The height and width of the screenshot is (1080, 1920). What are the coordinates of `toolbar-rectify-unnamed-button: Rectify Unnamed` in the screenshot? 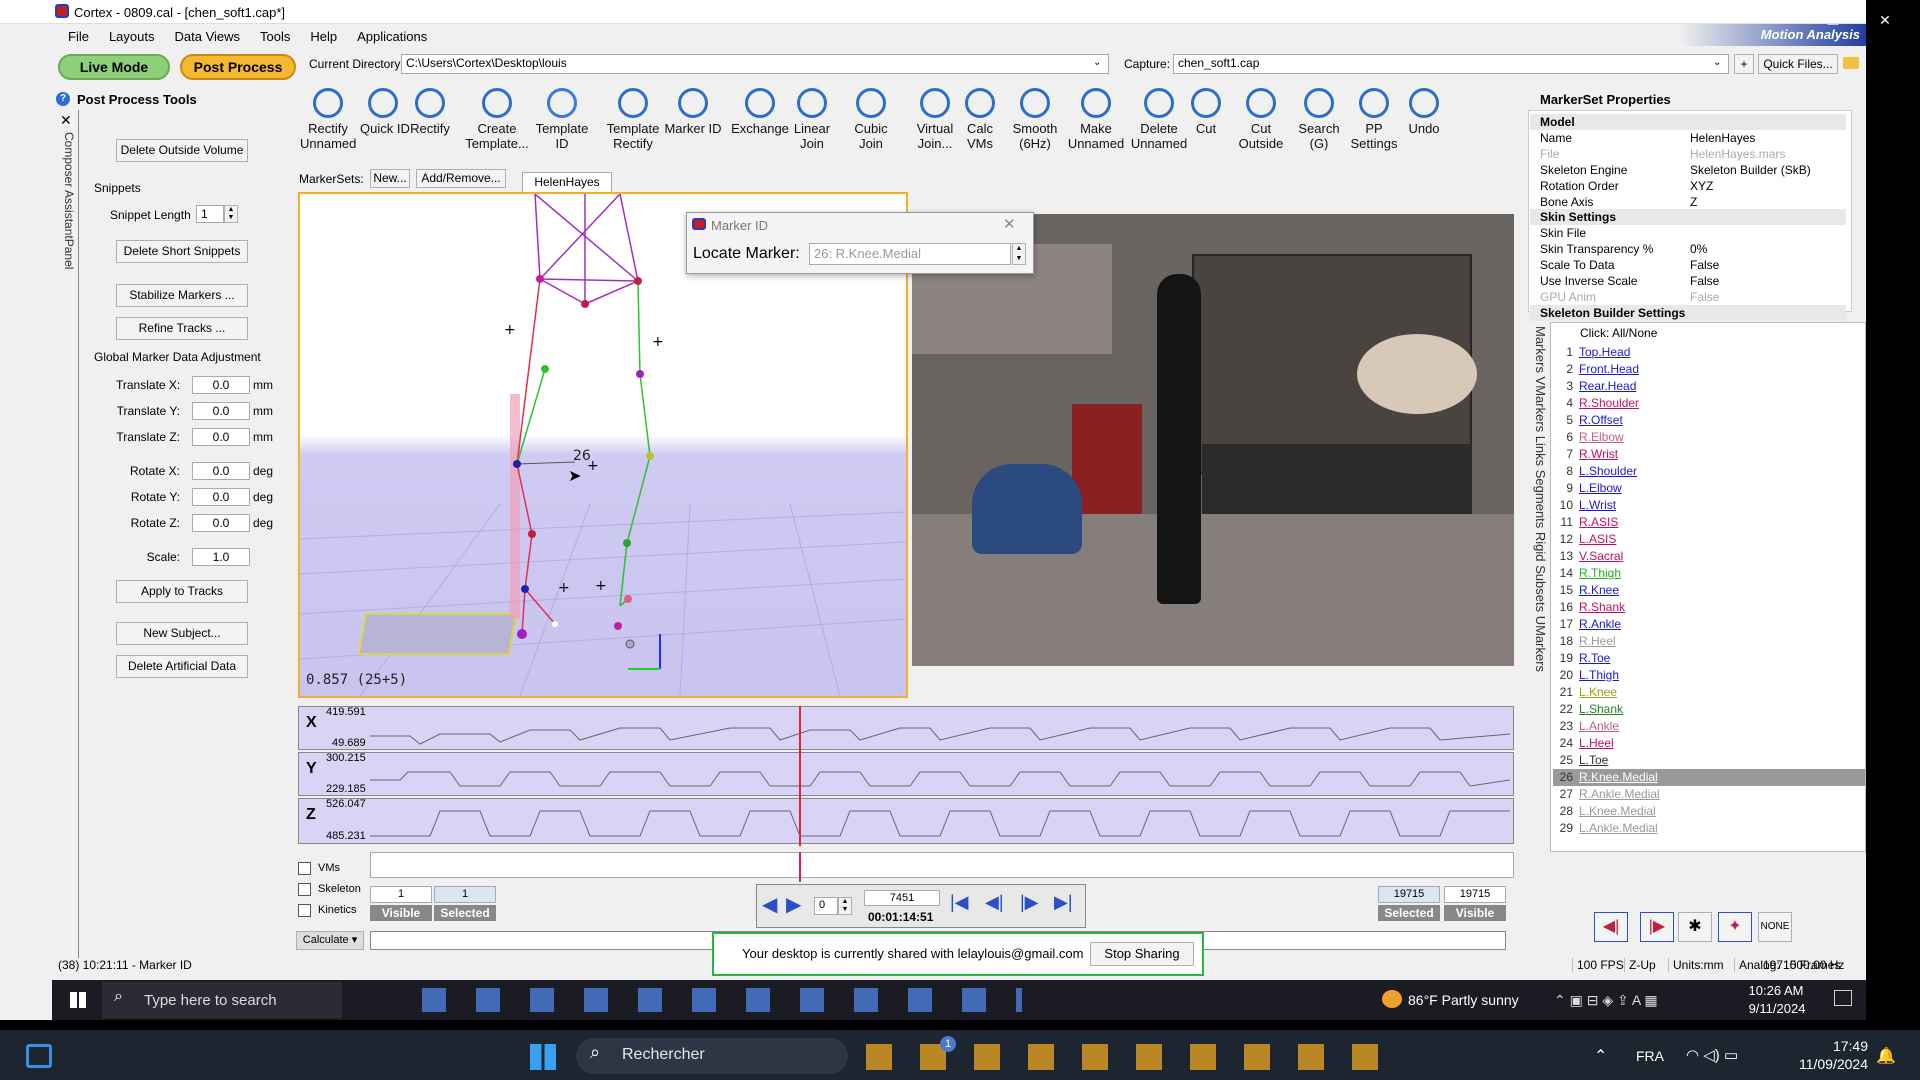 It's located at (328, 119).